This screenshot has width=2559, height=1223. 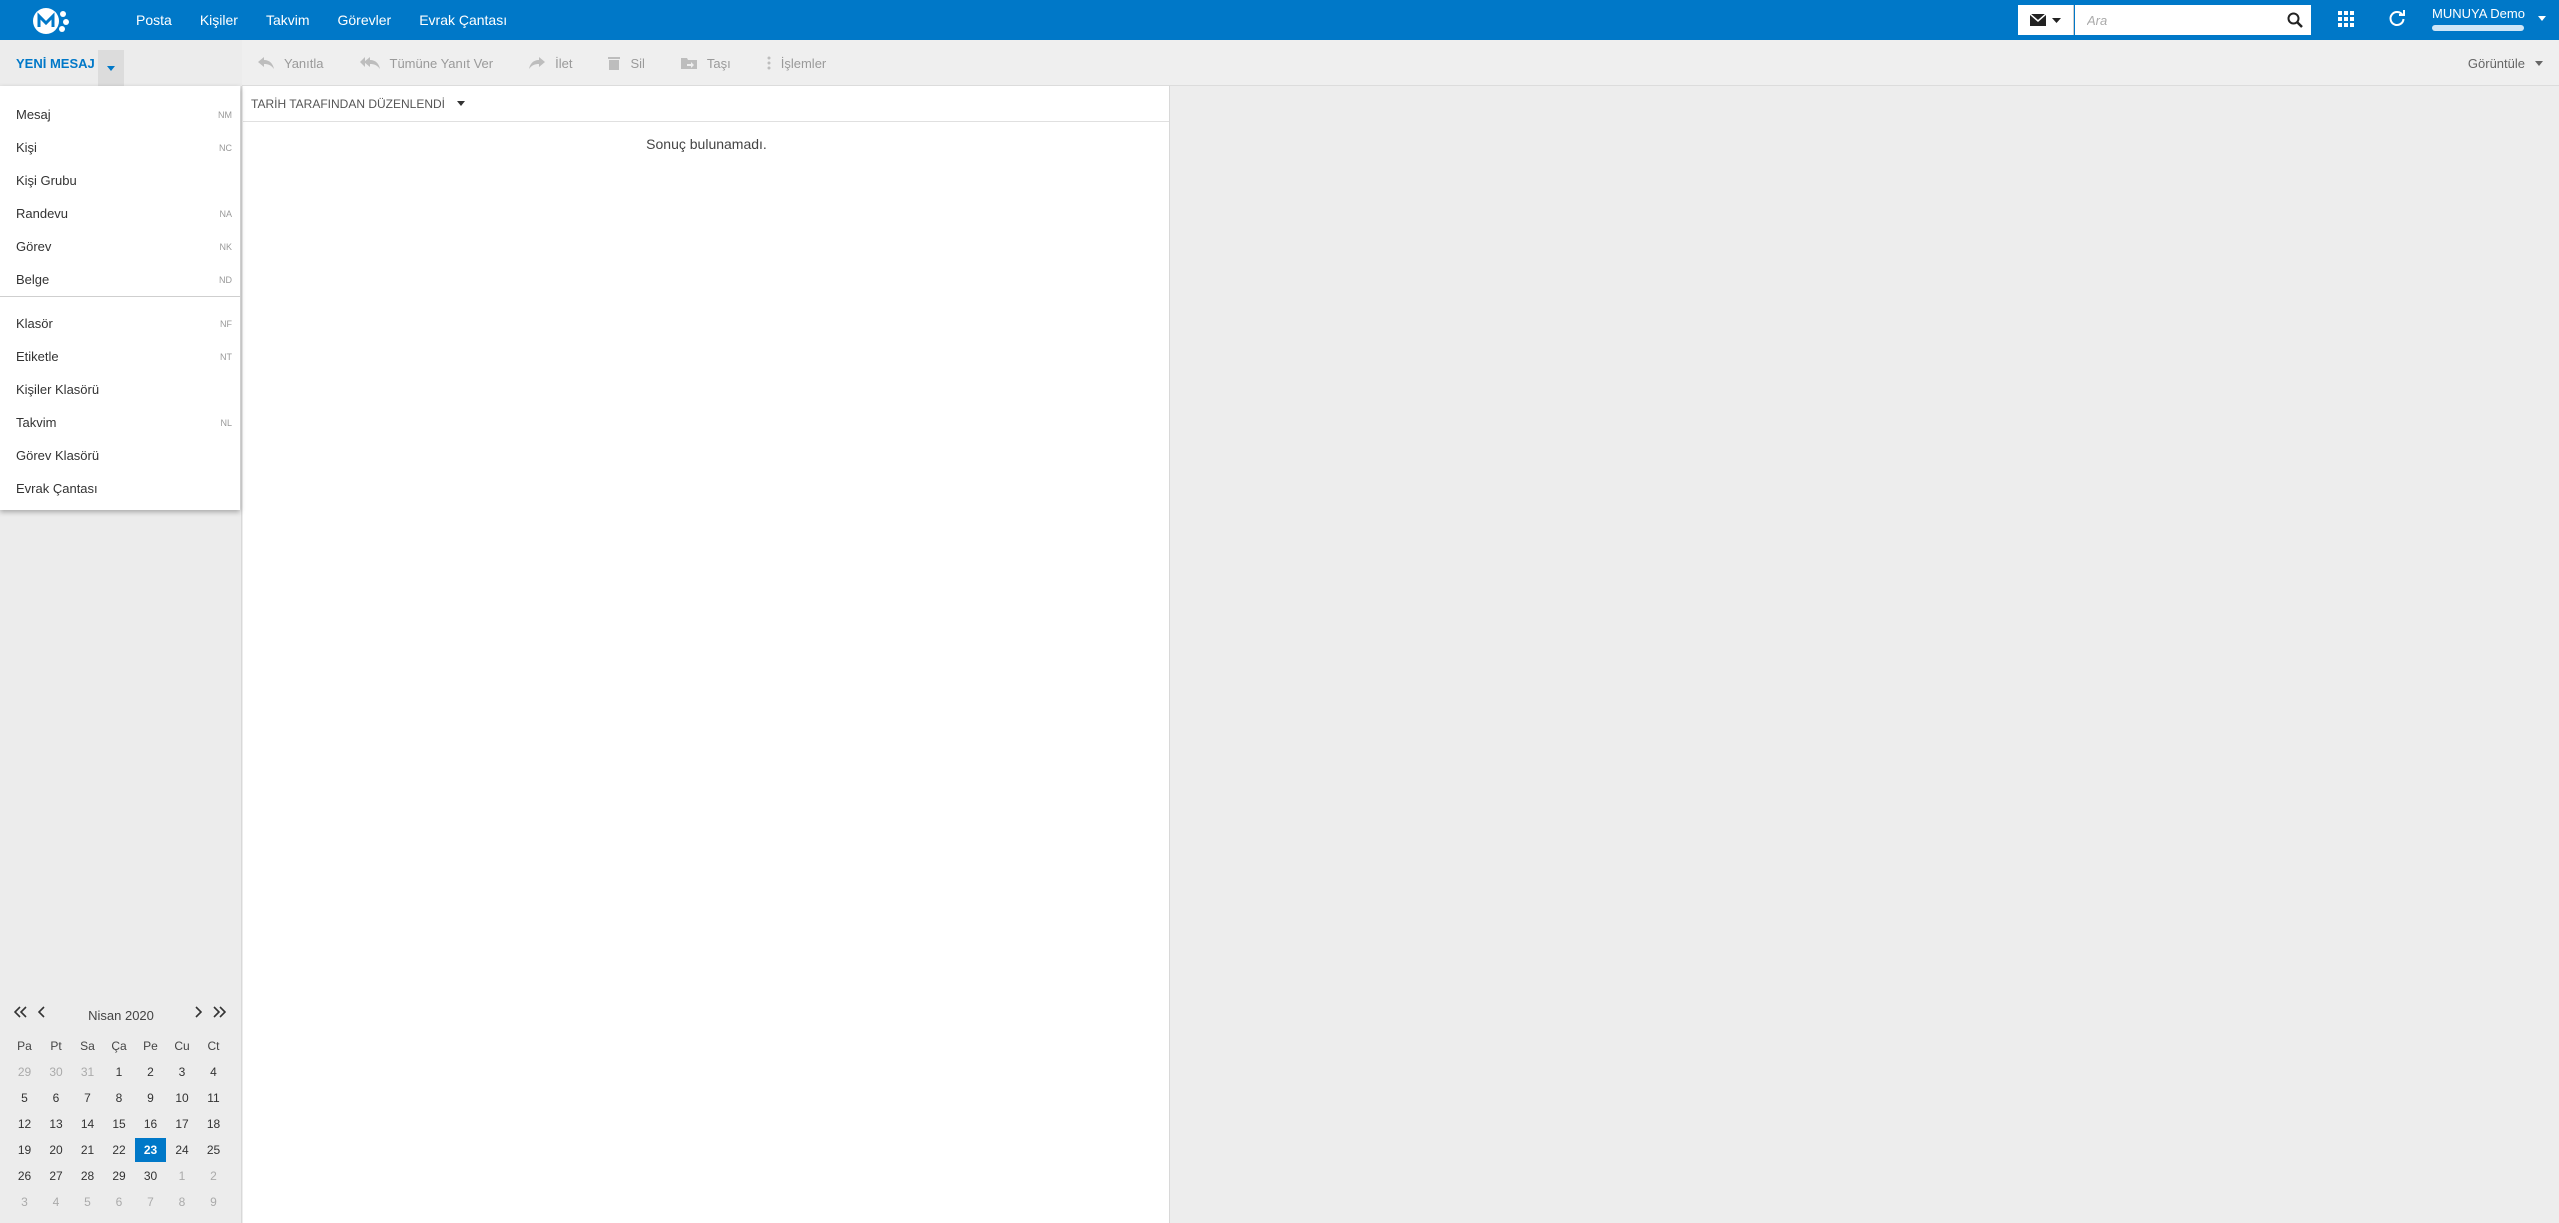 What do you see at coordinates (213, 1150) in the screenshot?
I see `calendar-day: 25` at bounding box center [213, 1150].